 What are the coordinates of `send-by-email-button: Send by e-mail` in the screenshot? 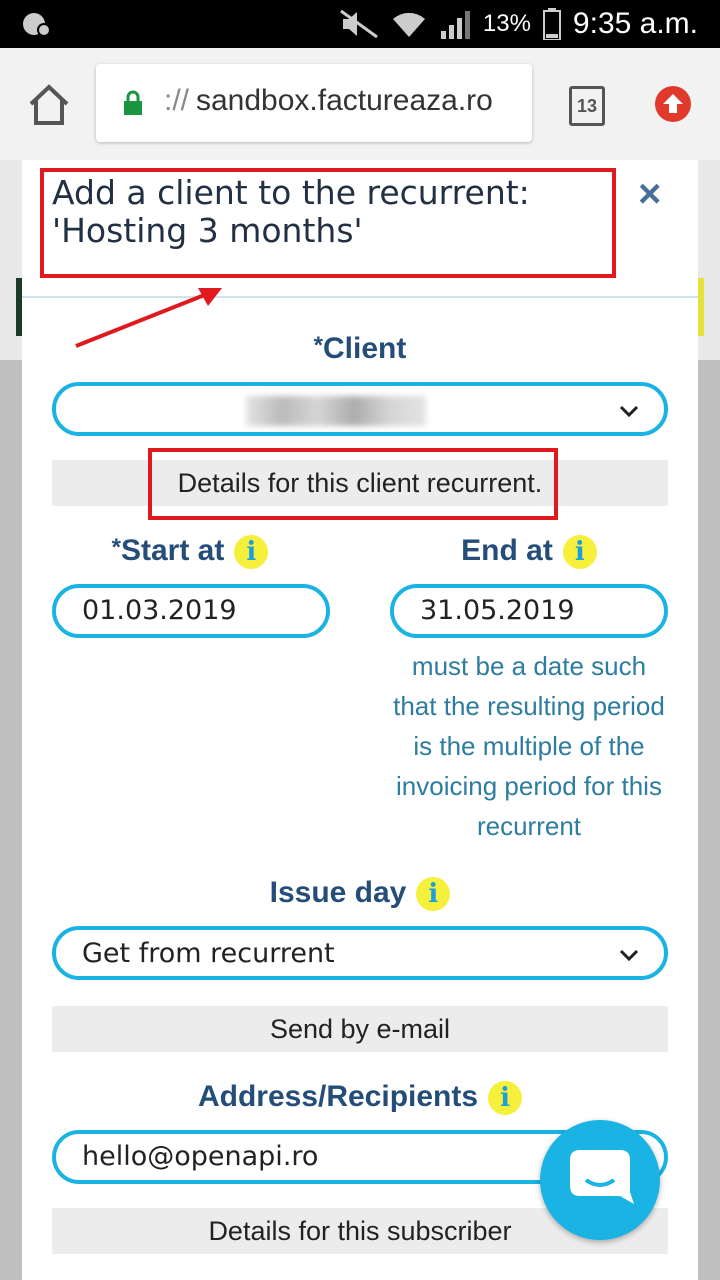 It's located at (360, 1029).